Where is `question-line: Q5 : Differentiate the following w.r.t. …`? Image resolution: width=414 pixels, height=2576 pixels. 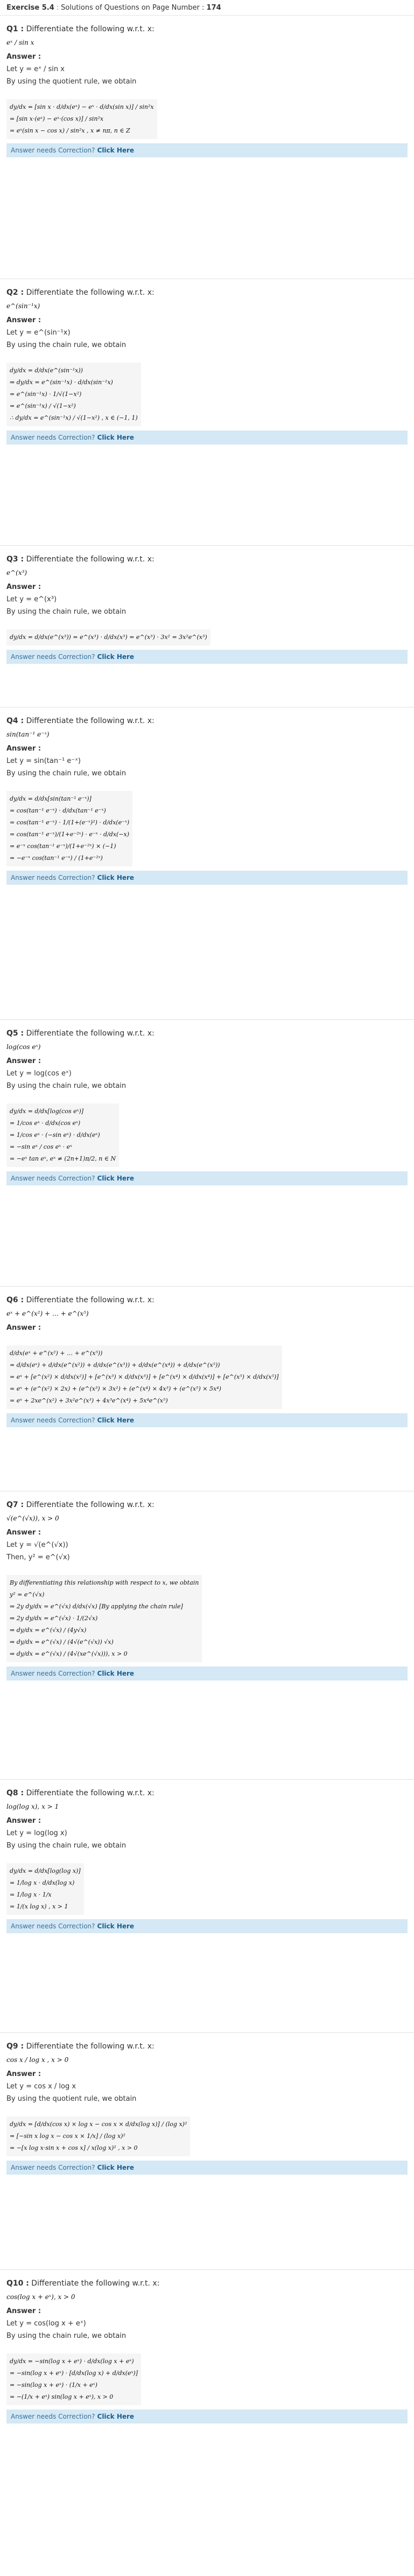 question-line: Q5 : Differentiate the following w.r.t. … is located at coordinates (207, 1033).